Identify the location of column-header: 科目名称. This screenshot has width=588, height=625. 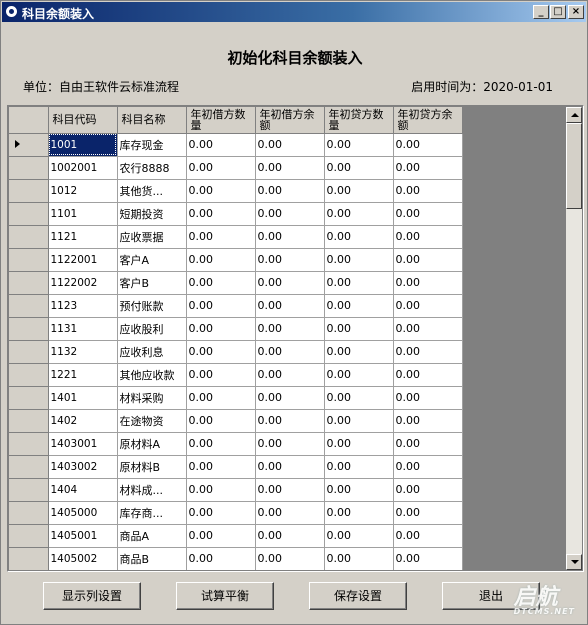
(152, 120).